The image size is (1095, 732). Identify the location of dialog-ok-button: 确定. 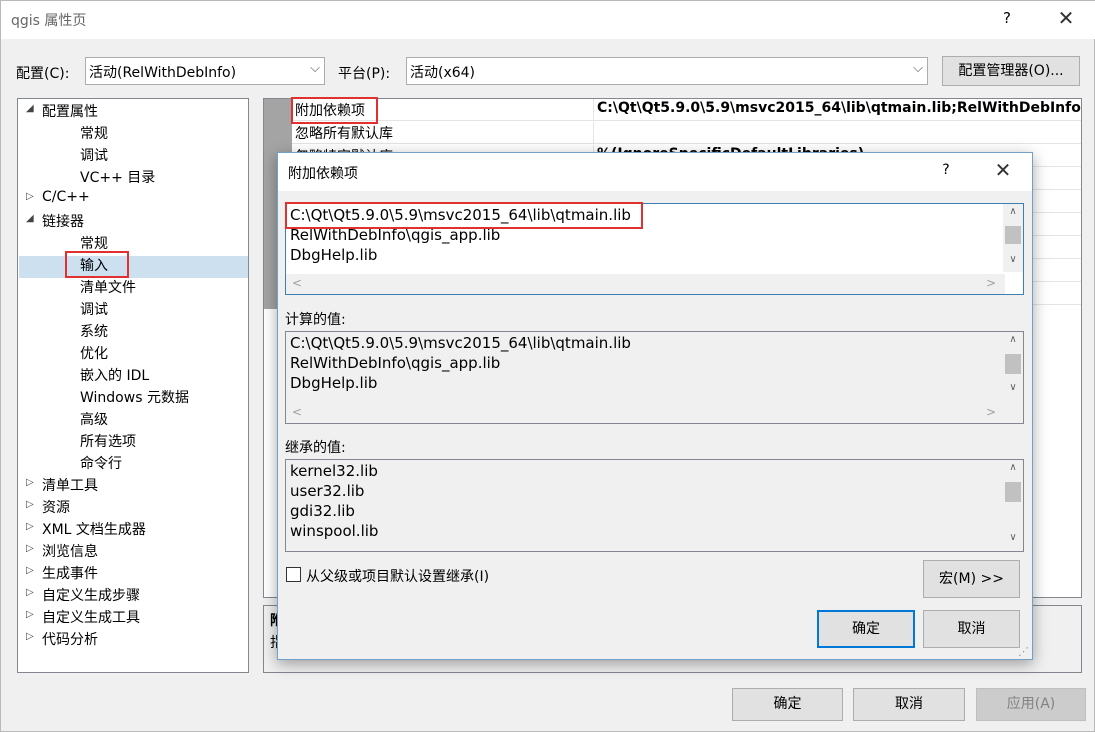
(866, 629).